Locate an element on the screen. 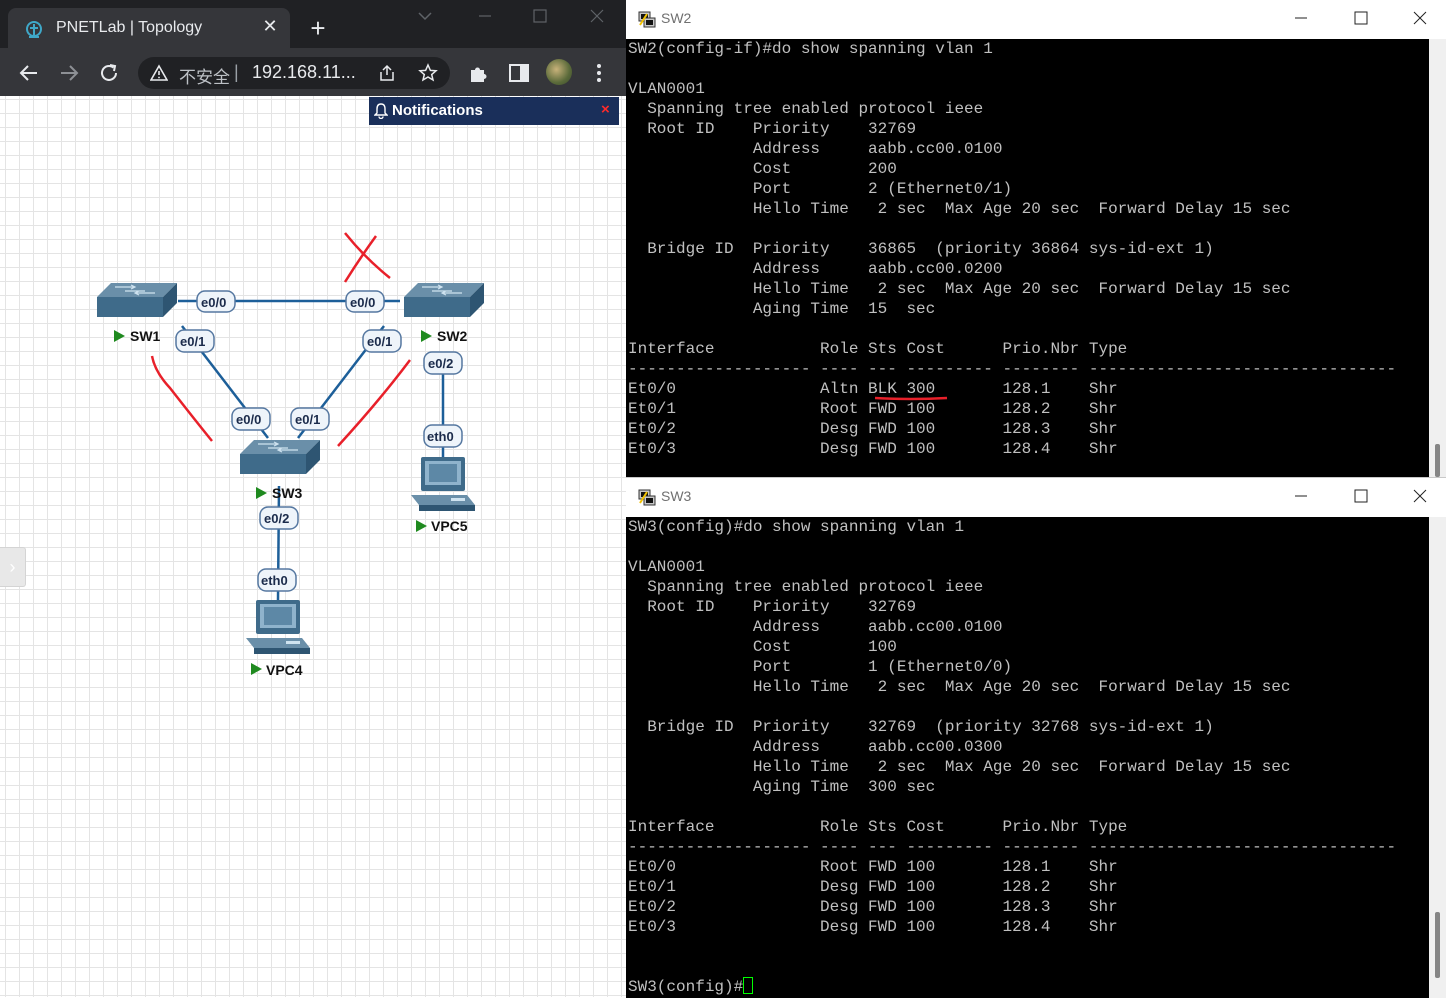 The height and width of the screenshot is (998, 1446). port-label-sw2-e00: e0/0 is located at coordinates (362, 302).